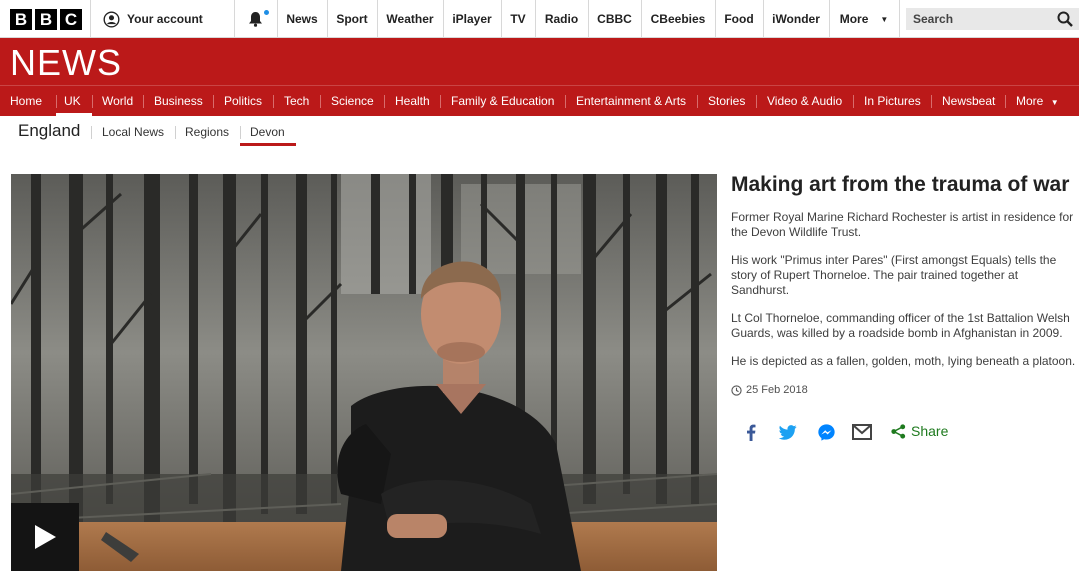  Describe the element at coordinates (992, 19) in the screenshot. I see `search-input: Search` at that location.